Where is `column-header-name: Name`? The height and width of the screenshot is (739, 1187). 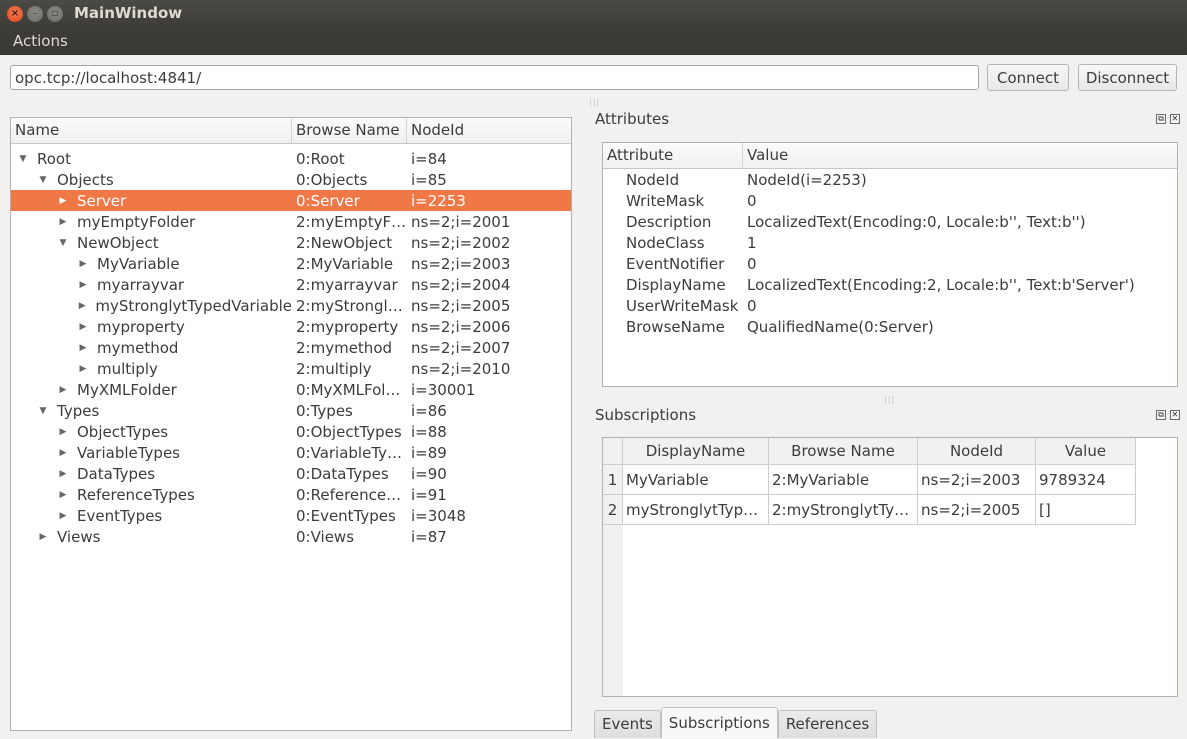 column-header-name: Name is located at coordinates (151, 130).